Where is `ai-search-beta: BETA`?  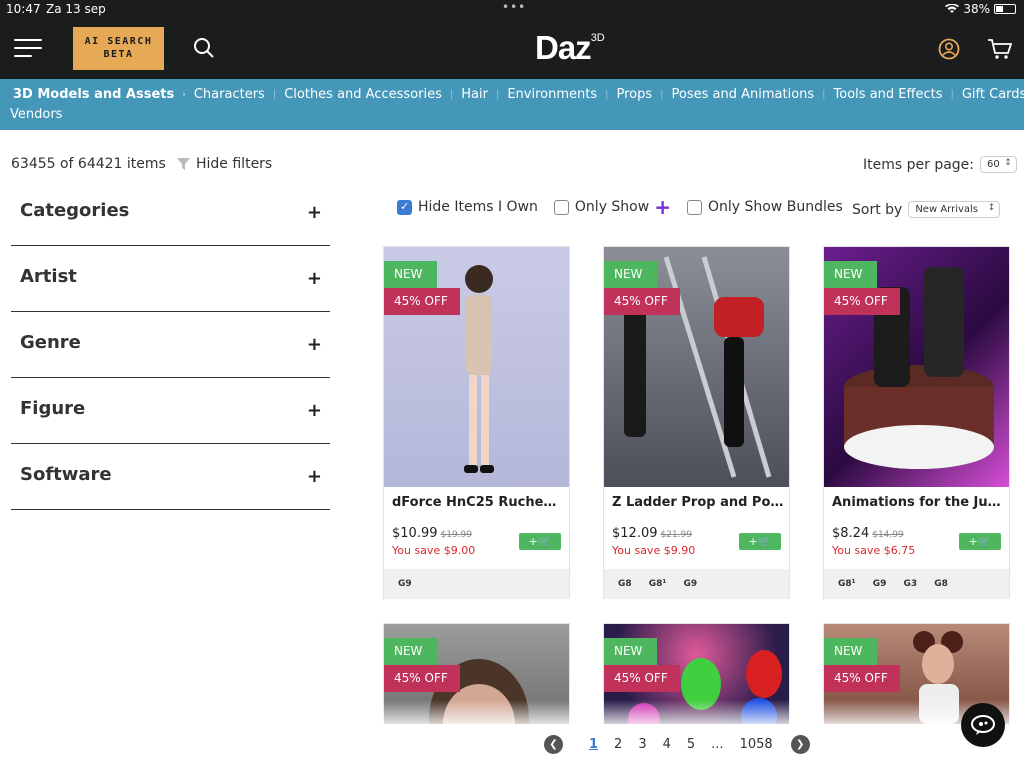 ai-search-beta: BETA is located at coordinates (118, 54).